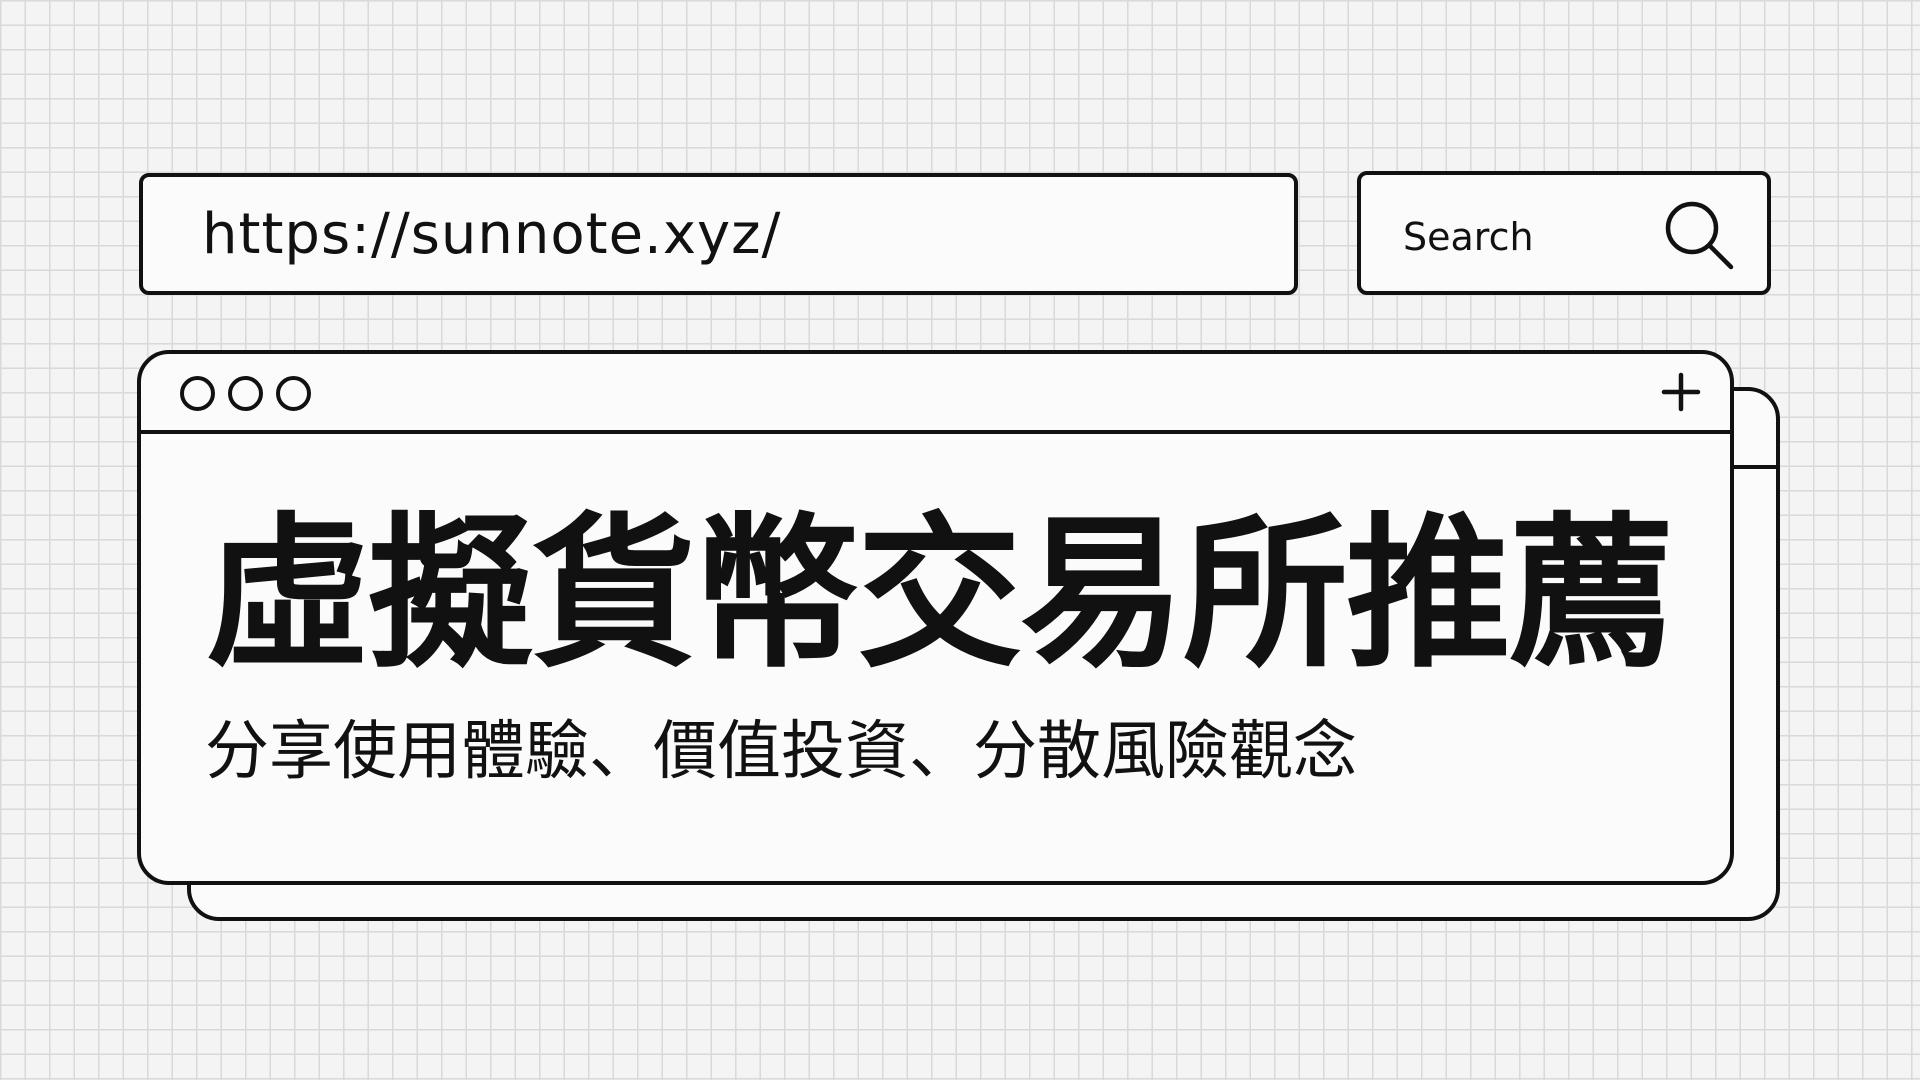 The height and width of the screenshot is (1080, 1920). I want to click on page-subtitle: 分享使用體驗、價值投資、分散風險觀念, so click(781, 752).